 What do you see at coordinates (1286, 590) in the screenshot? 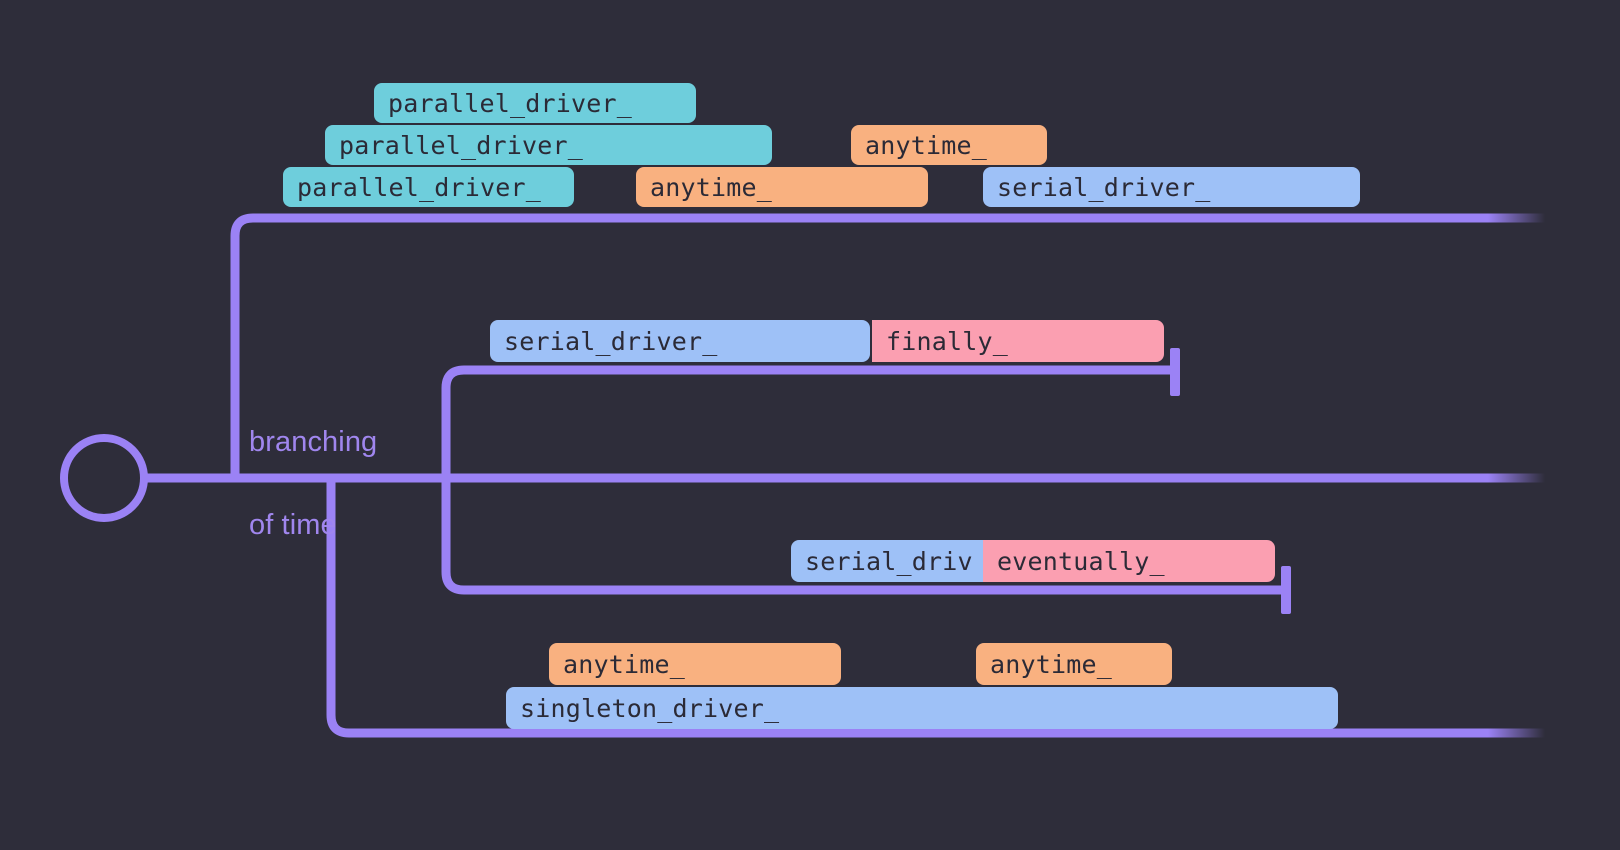
I see `eventually-branch-terminator` at bounding box center [1286, 590].